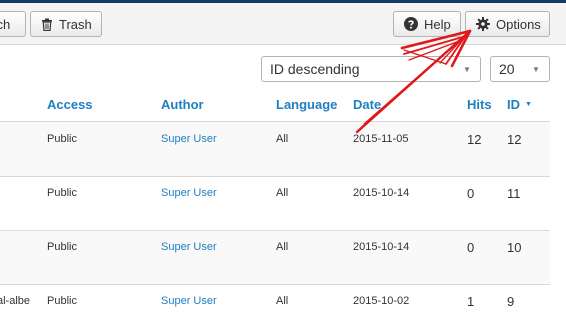 The width and height of the screenshot is (566, 334). What do you see at coordinates (75, 24) in the screenshot?
I see `trash-button-label: Trash` at bounding box center [75, 24].